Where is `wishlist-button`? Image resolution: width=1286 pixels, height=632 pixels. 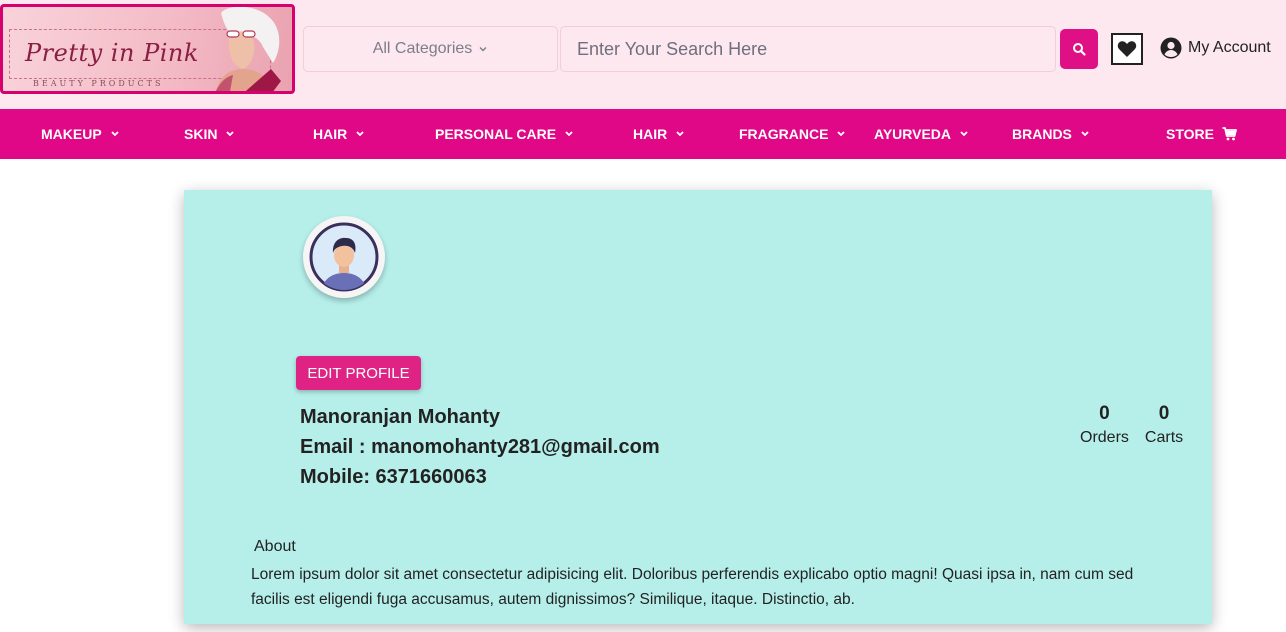
wishlist-button is located at coordinates (1127, 49).